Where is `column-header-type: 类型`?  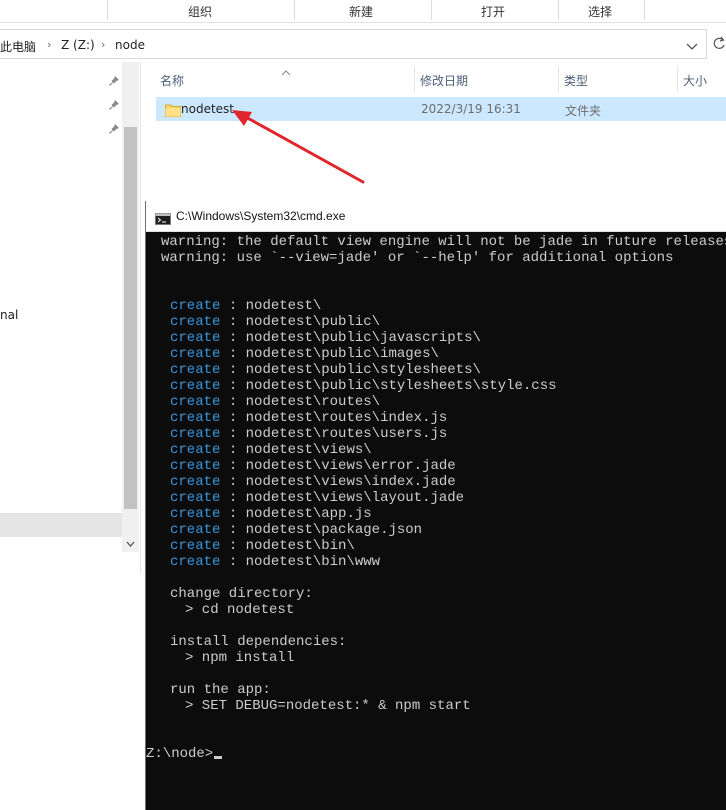
column-header-type: 类型 is located at coordinates (576, 80).